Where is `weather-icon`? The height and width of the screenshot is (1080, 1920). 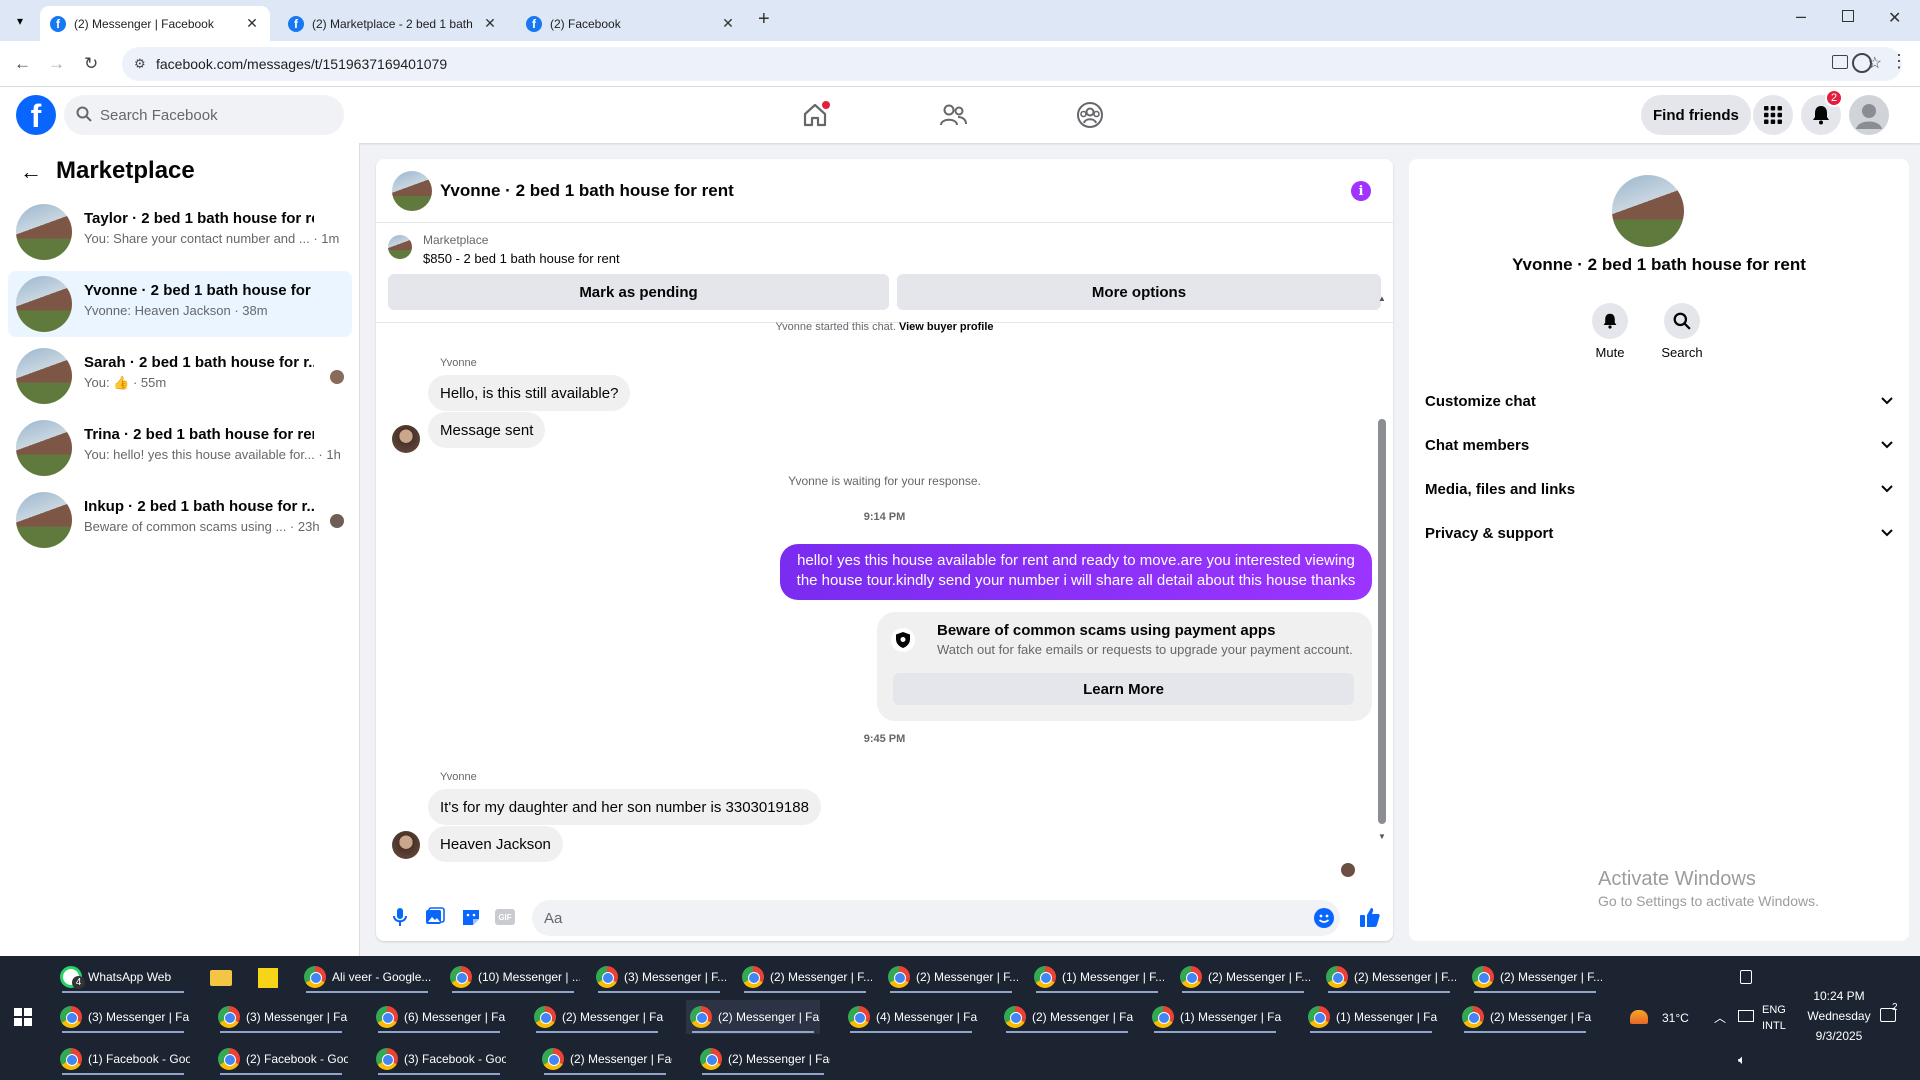 weather-icon is located at coordinates (1639, 1017).